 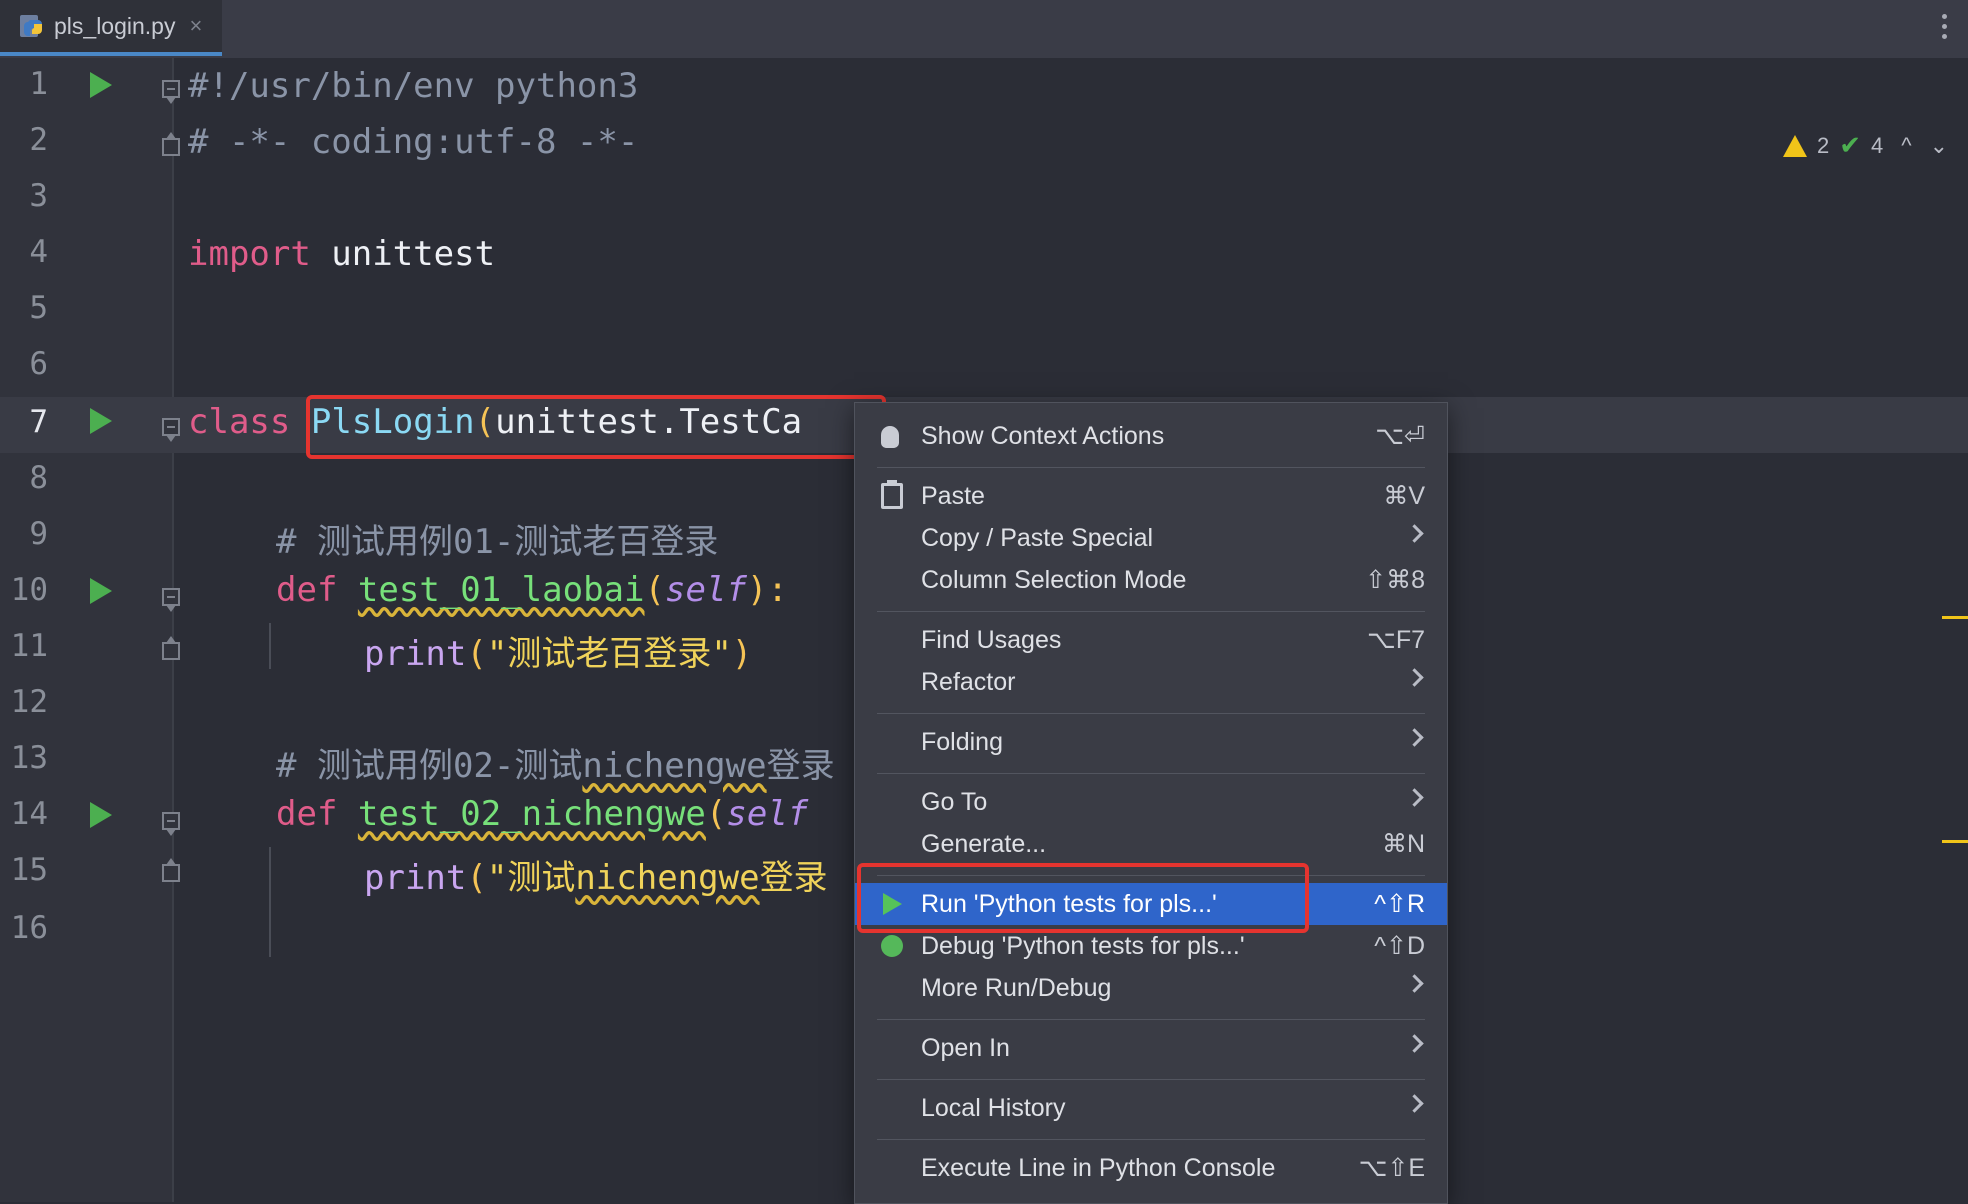 What do you see at coordinates (1151, 988) in the screenshot?
I see `menu-item-more-run-debug: More Run/Debug` at bounding box center [1151, 988].